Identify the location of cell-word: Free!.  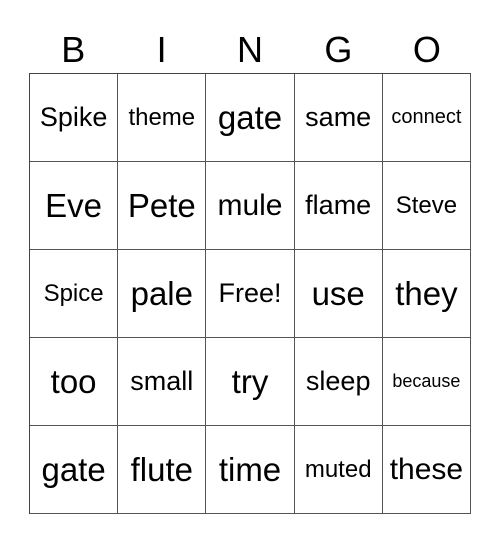
(250, 293).